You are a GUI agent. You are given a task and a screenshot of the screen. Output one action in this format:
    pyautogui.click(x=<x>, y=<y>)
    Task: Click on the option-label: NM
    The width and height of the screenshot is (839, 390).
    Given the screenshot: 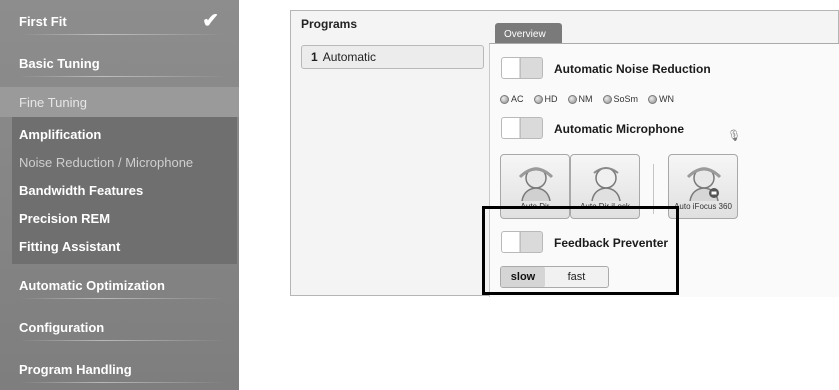 What is the action you would take?
    pyautogui.click(x=585, y=99)
    